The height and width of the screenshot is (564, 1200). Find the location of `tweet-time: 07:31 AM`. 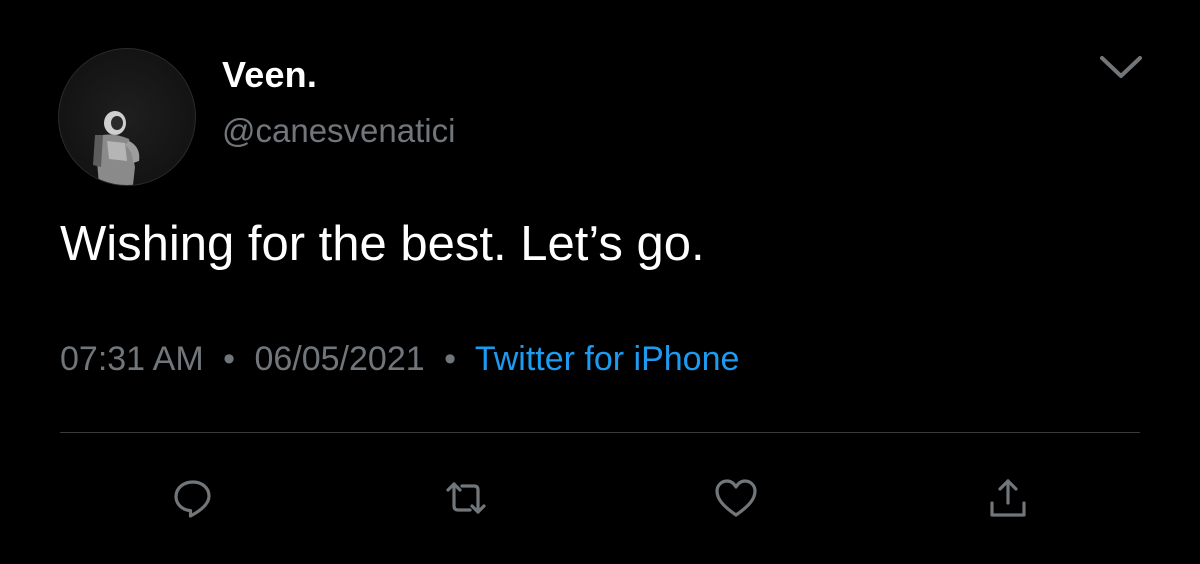

tweet-time: 07:31 AM is located at coordinates (132, 359).